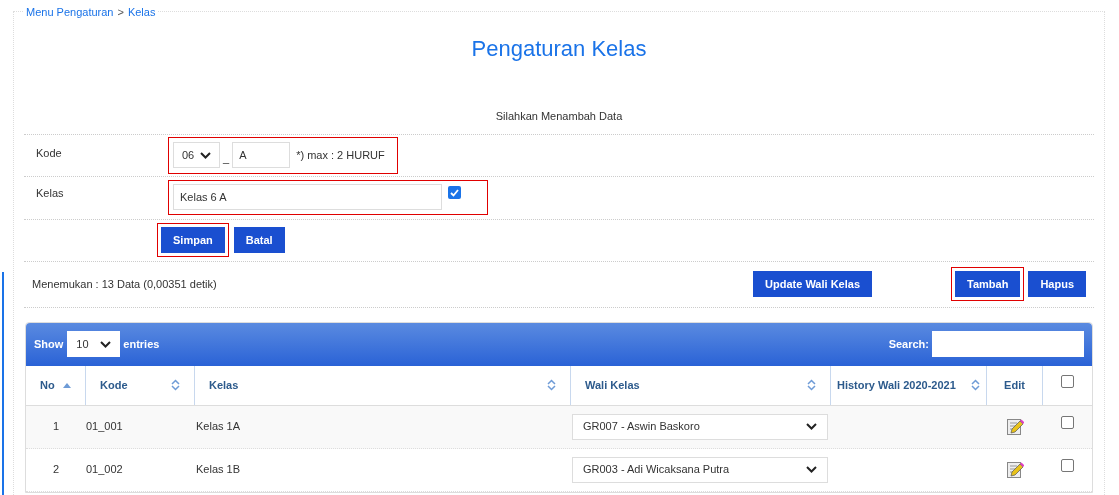  I want to click on column-header: Kode, so click(140, 385).